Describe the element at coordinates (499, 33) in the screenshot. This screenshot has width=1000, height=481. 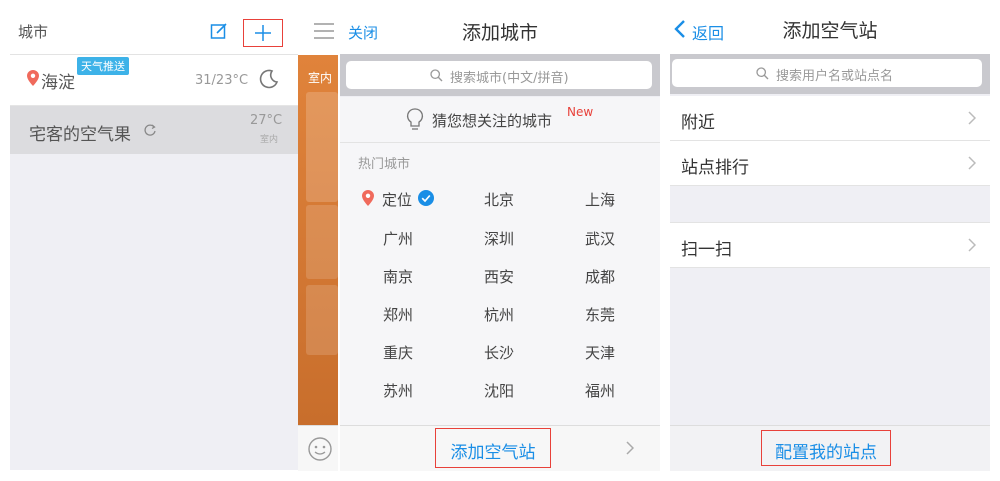
I see `page-title: 添加城市` at that location.